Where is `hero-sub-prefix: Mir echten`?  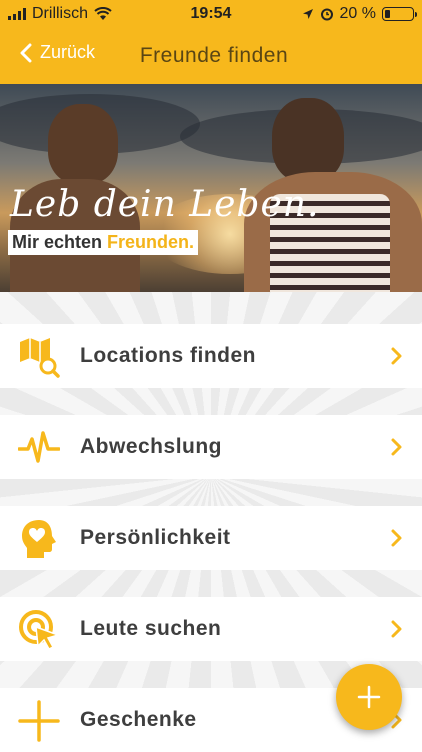
hero-sub-prefix: Mir echten is located at coordinates (60, 242).